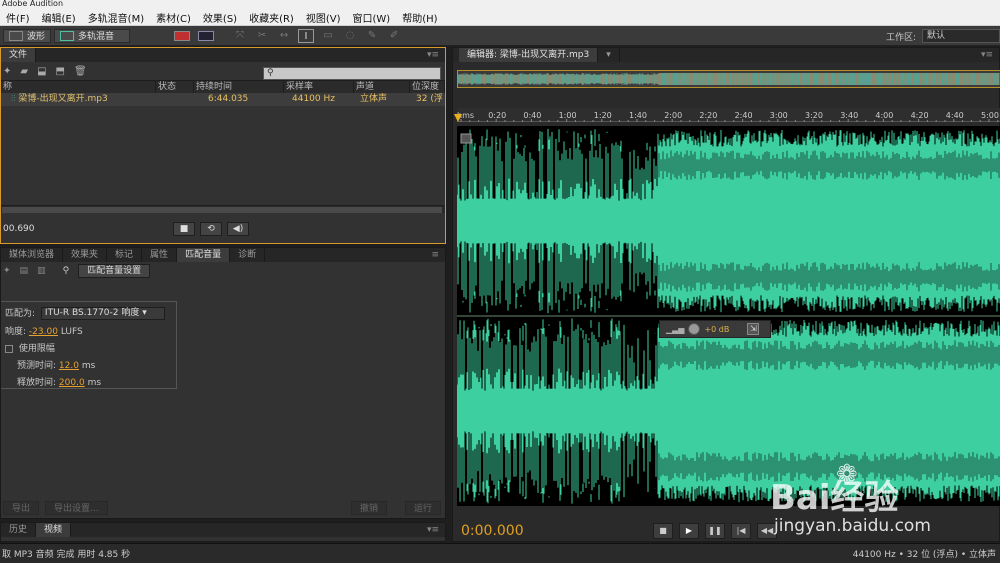 Image resolution: width=1000 pixels, height=563 pixels. What do you see at coordinates (372, 36) in the screenshot?
I see `brush-tool-icon: ✎` at bounding box center [372, 36].